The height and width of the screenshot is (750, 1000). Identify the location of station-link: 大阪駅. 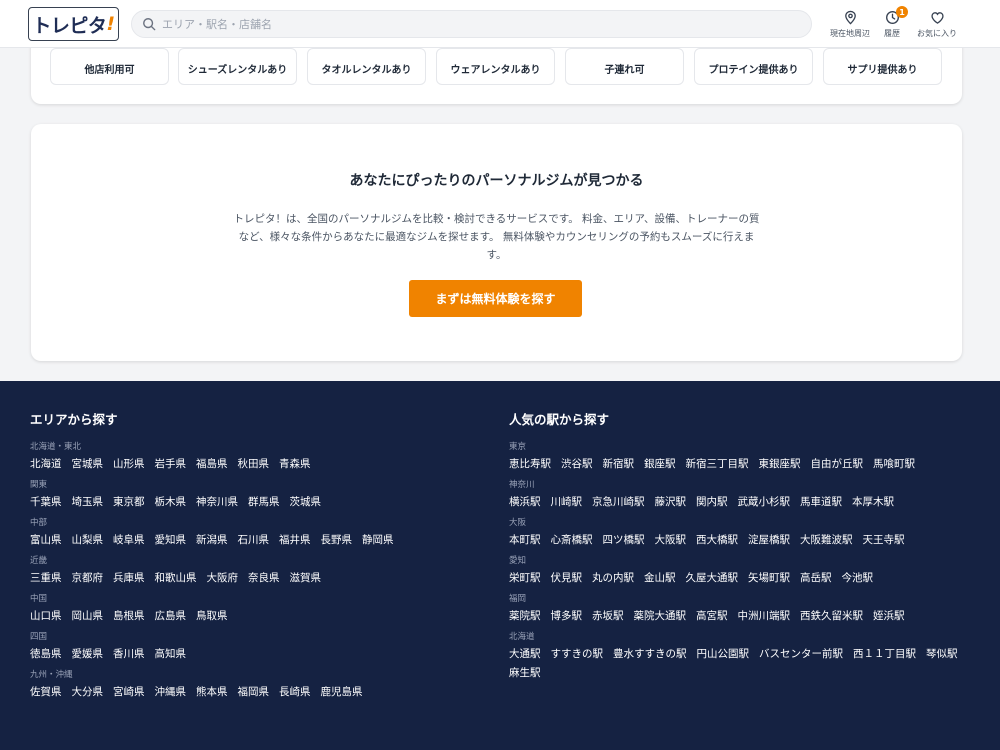
(671, 540).